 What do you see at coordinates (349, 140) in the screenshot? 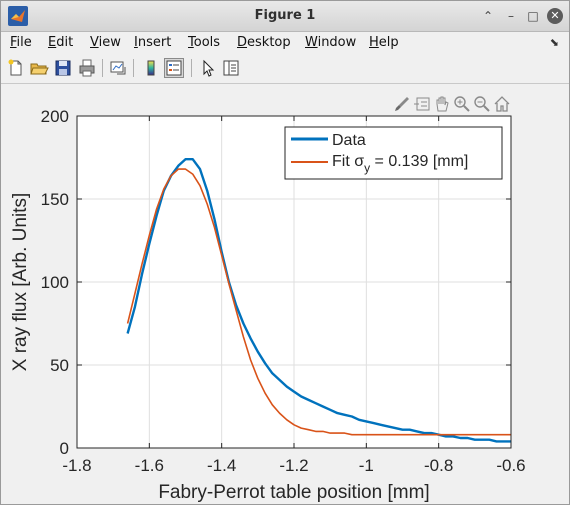
I see `legend-data-label: Data` at bounding box center [349, 140].